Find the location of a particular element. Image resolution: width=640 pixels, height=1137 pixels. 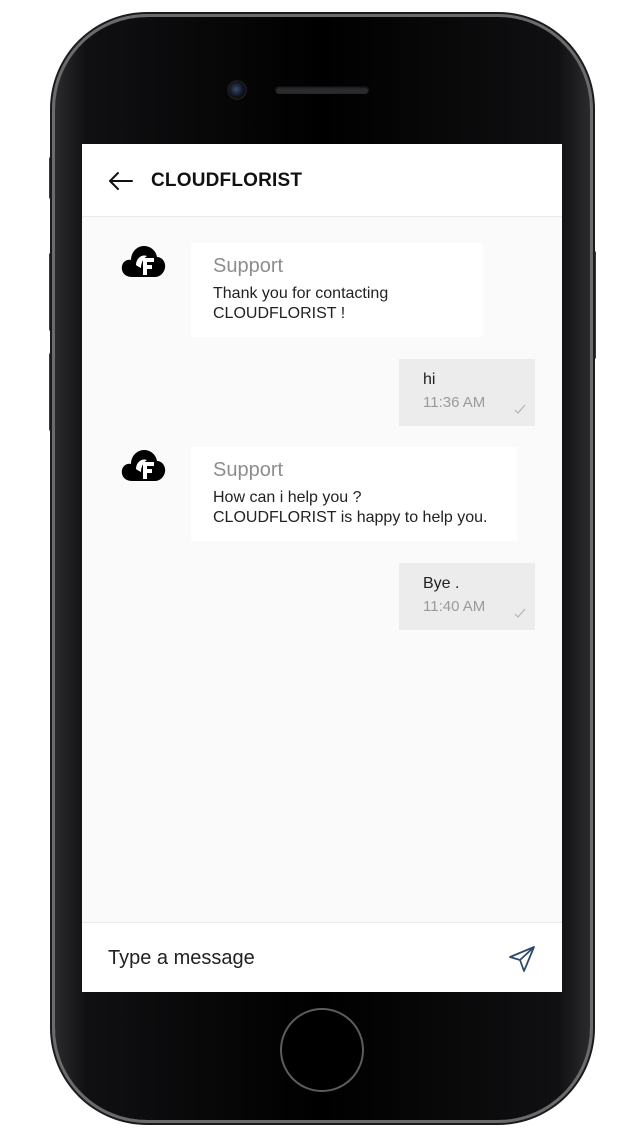

earpiece-speaker is located at coordinates (322, 90).